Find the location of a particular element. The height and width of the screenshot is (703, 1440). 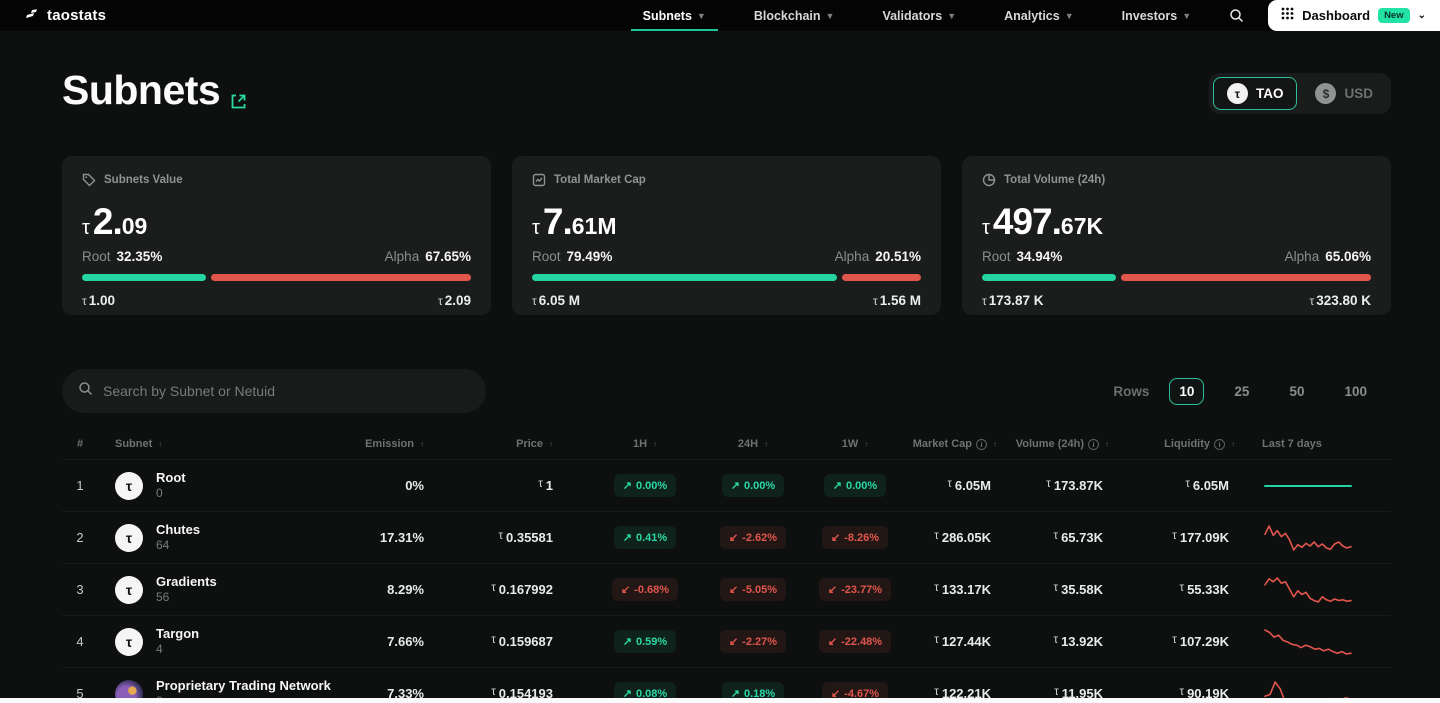

col-header-market-cap: Market Cap↑ is located at coordinates (955, 444).